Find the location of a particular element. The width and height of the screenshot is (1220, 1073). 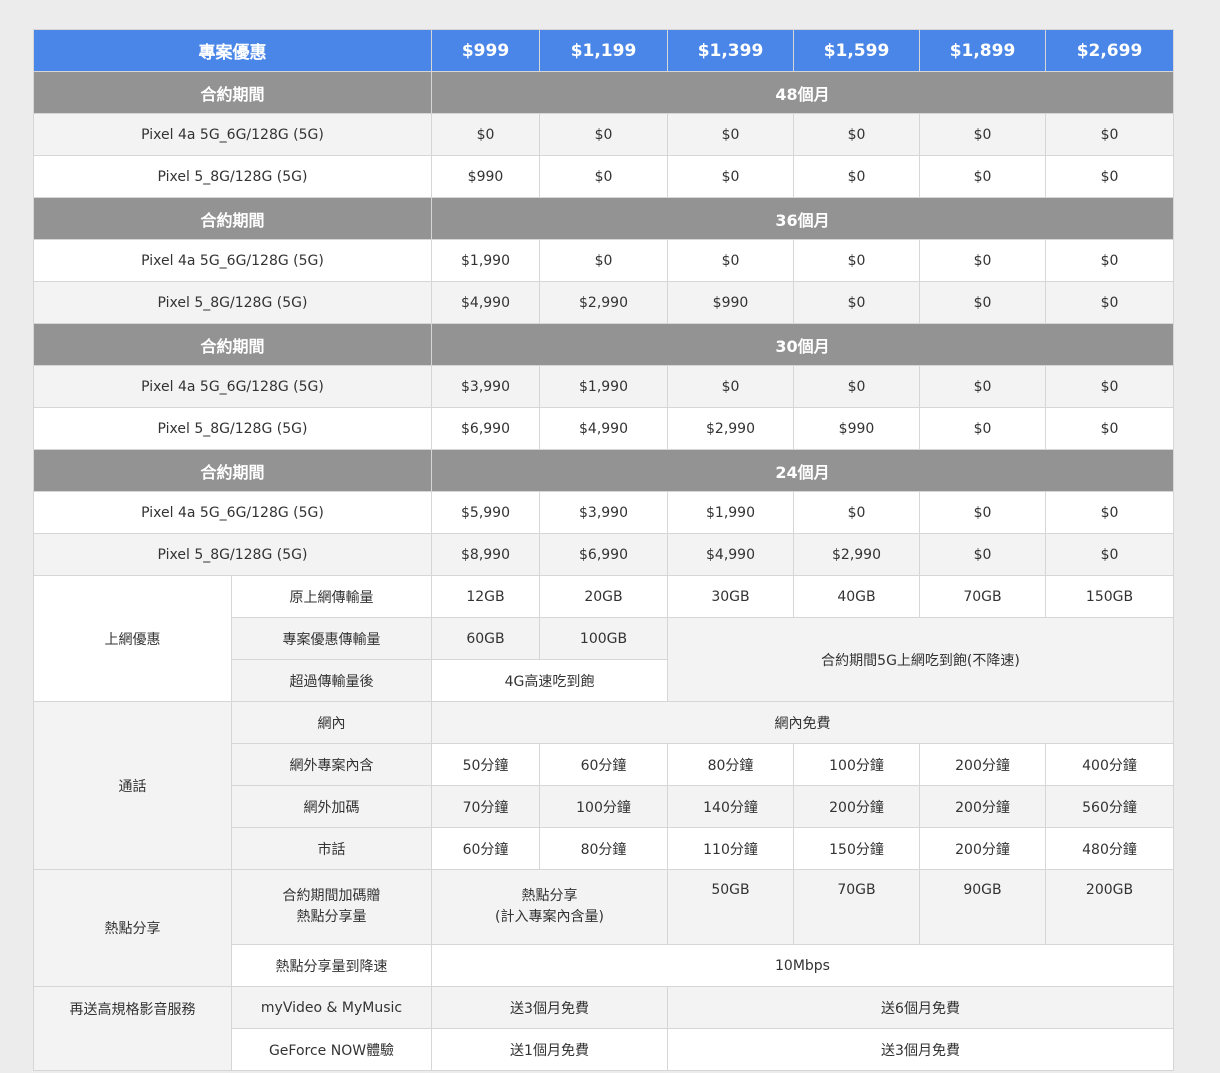

period-months: 24個月 is located at coordinates (802, 470).